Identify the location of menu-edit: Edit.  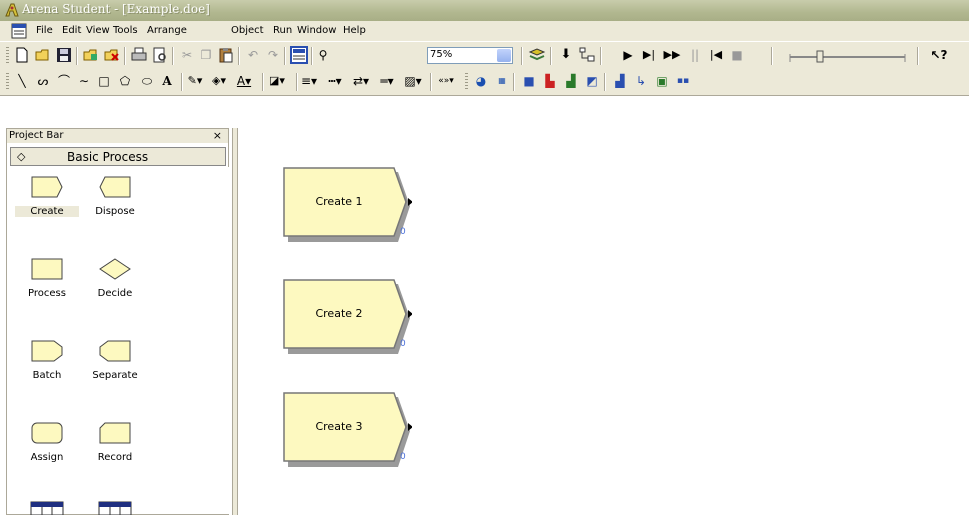
(71, 30).